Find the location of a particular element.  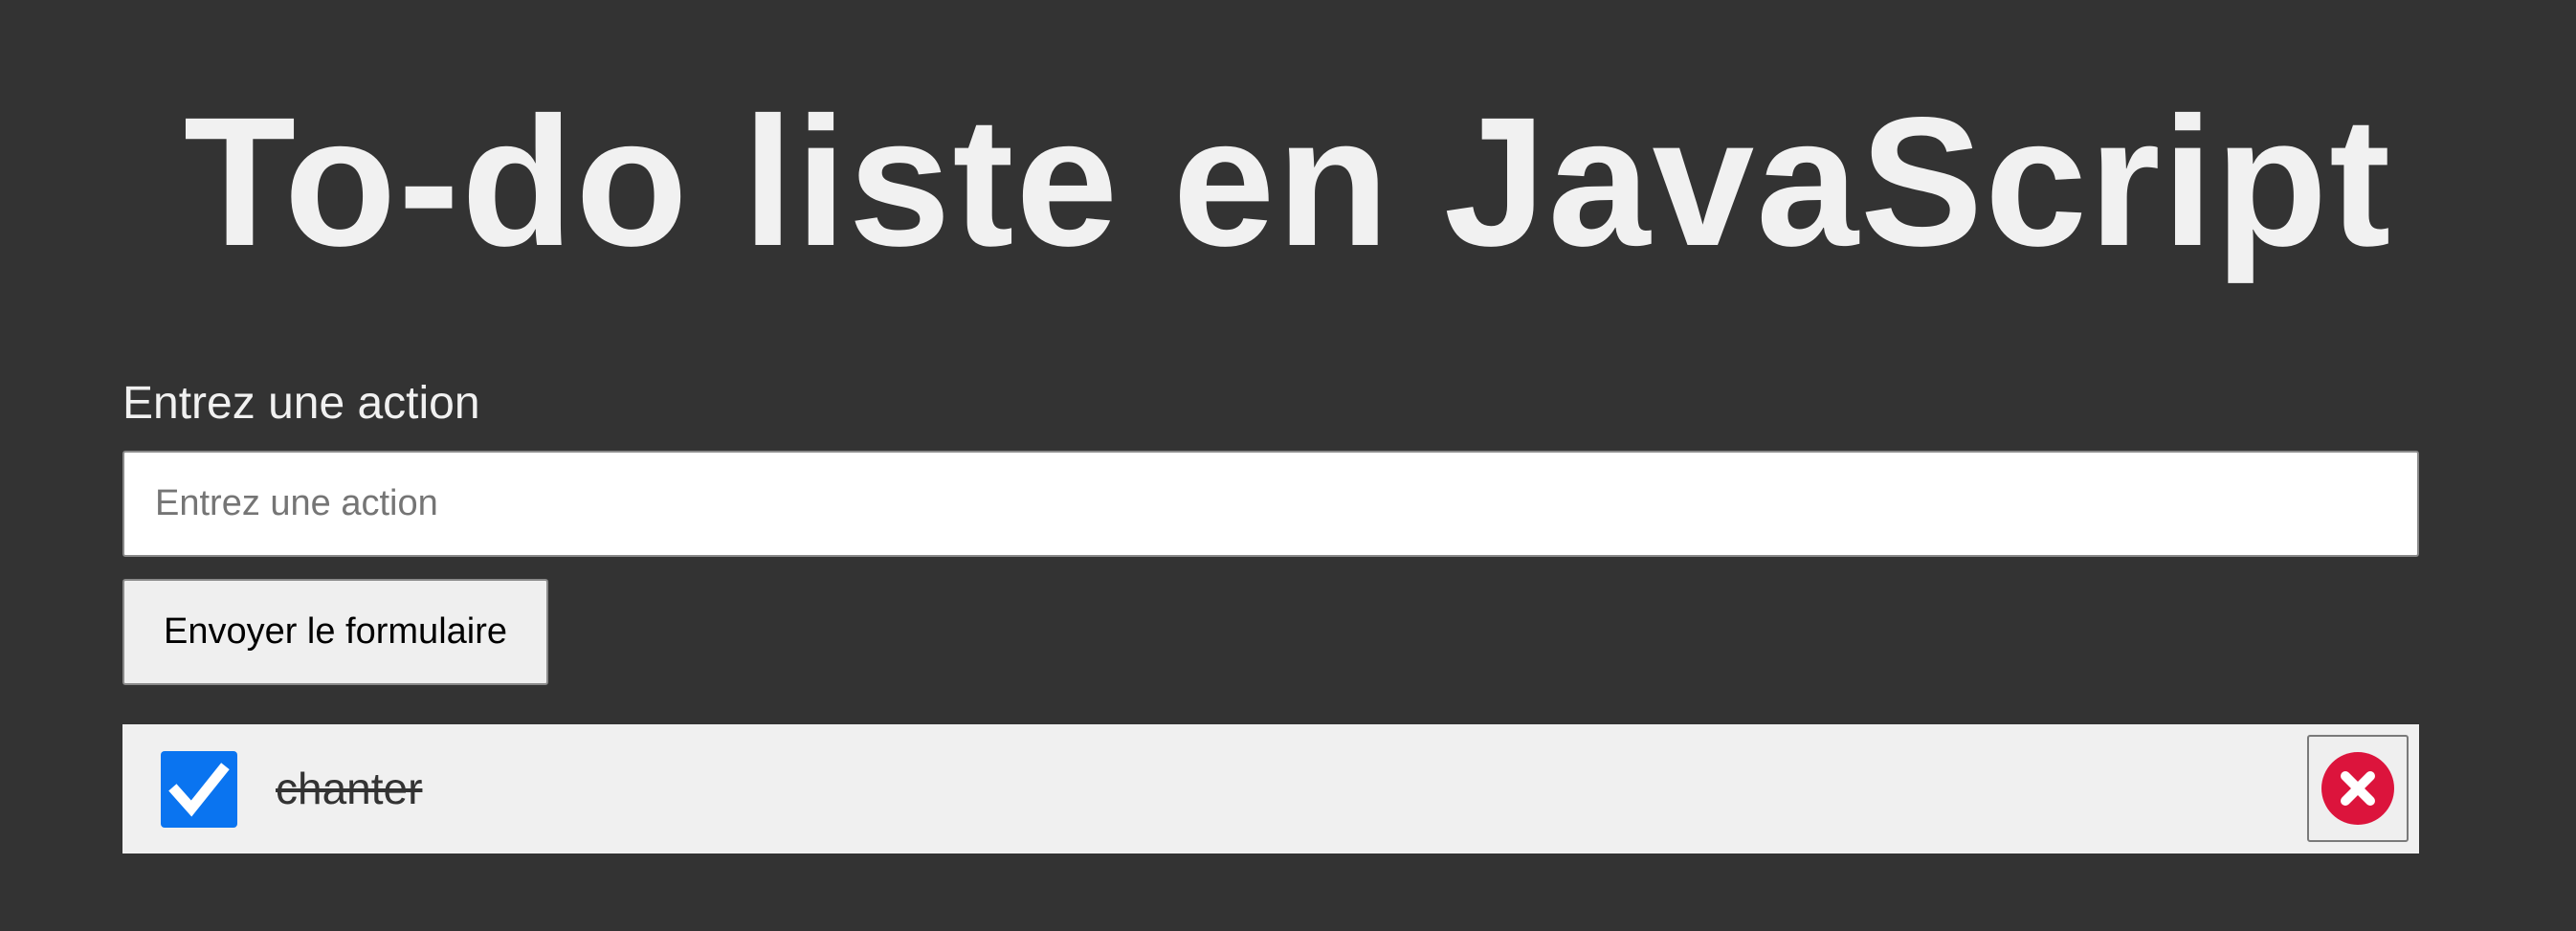

close-circle-icon is located at coordinates (2357, 789).